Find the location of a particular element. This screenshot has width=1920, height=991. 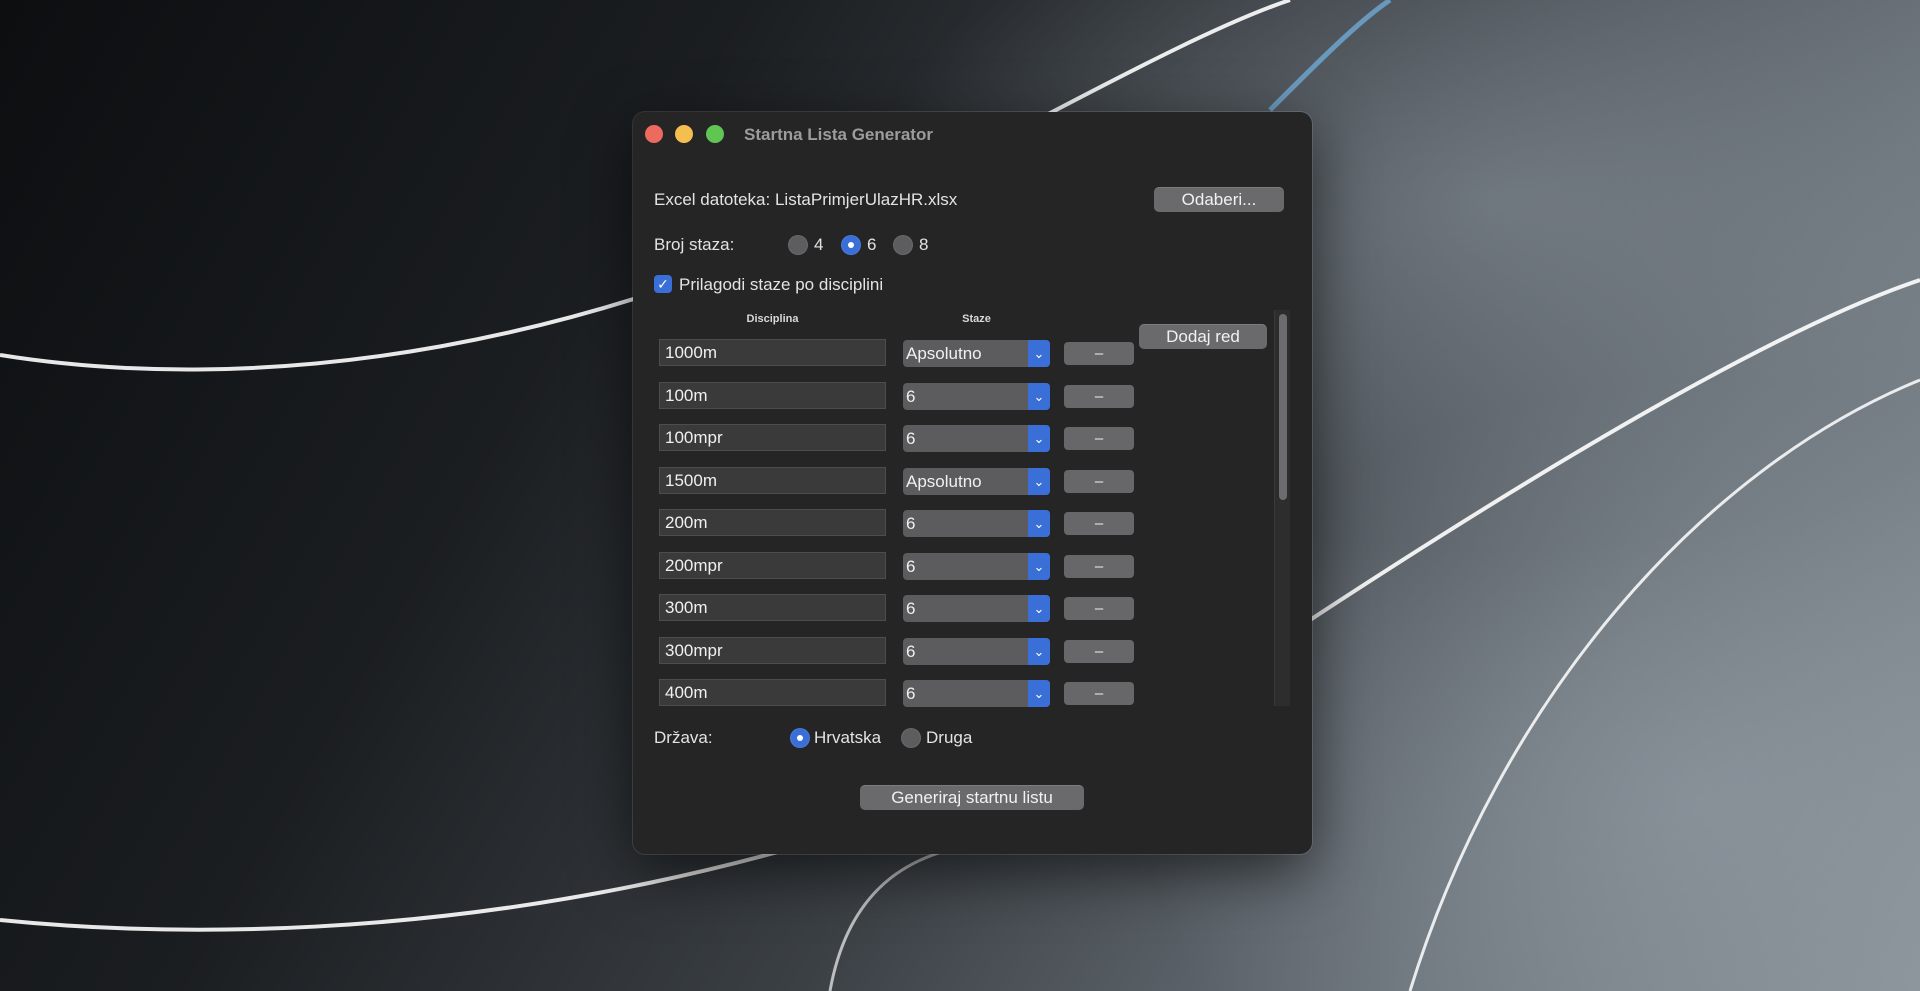

excel-file-label: Excel datoteka: ListaPrimjerUlazHR.xlsx is located at coordinates (806, 199).